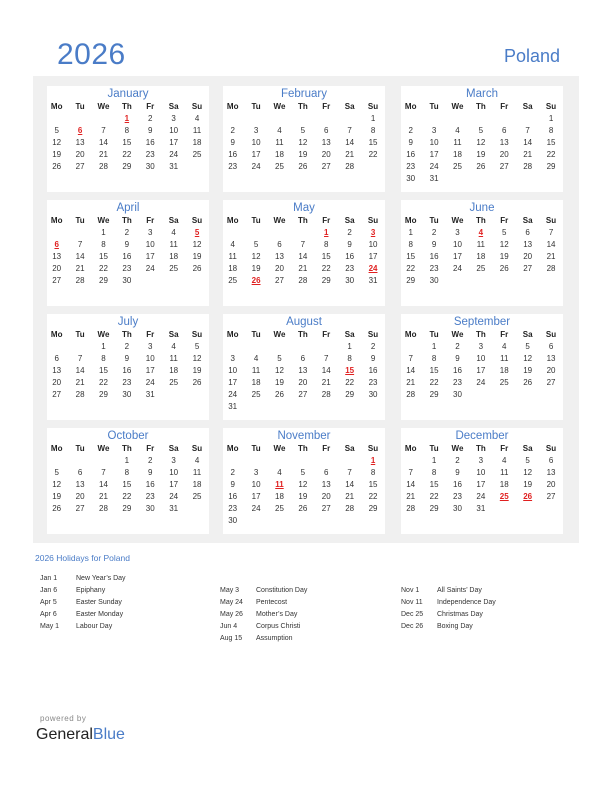  I want to click on day-cell: 11, so click(197, 472).